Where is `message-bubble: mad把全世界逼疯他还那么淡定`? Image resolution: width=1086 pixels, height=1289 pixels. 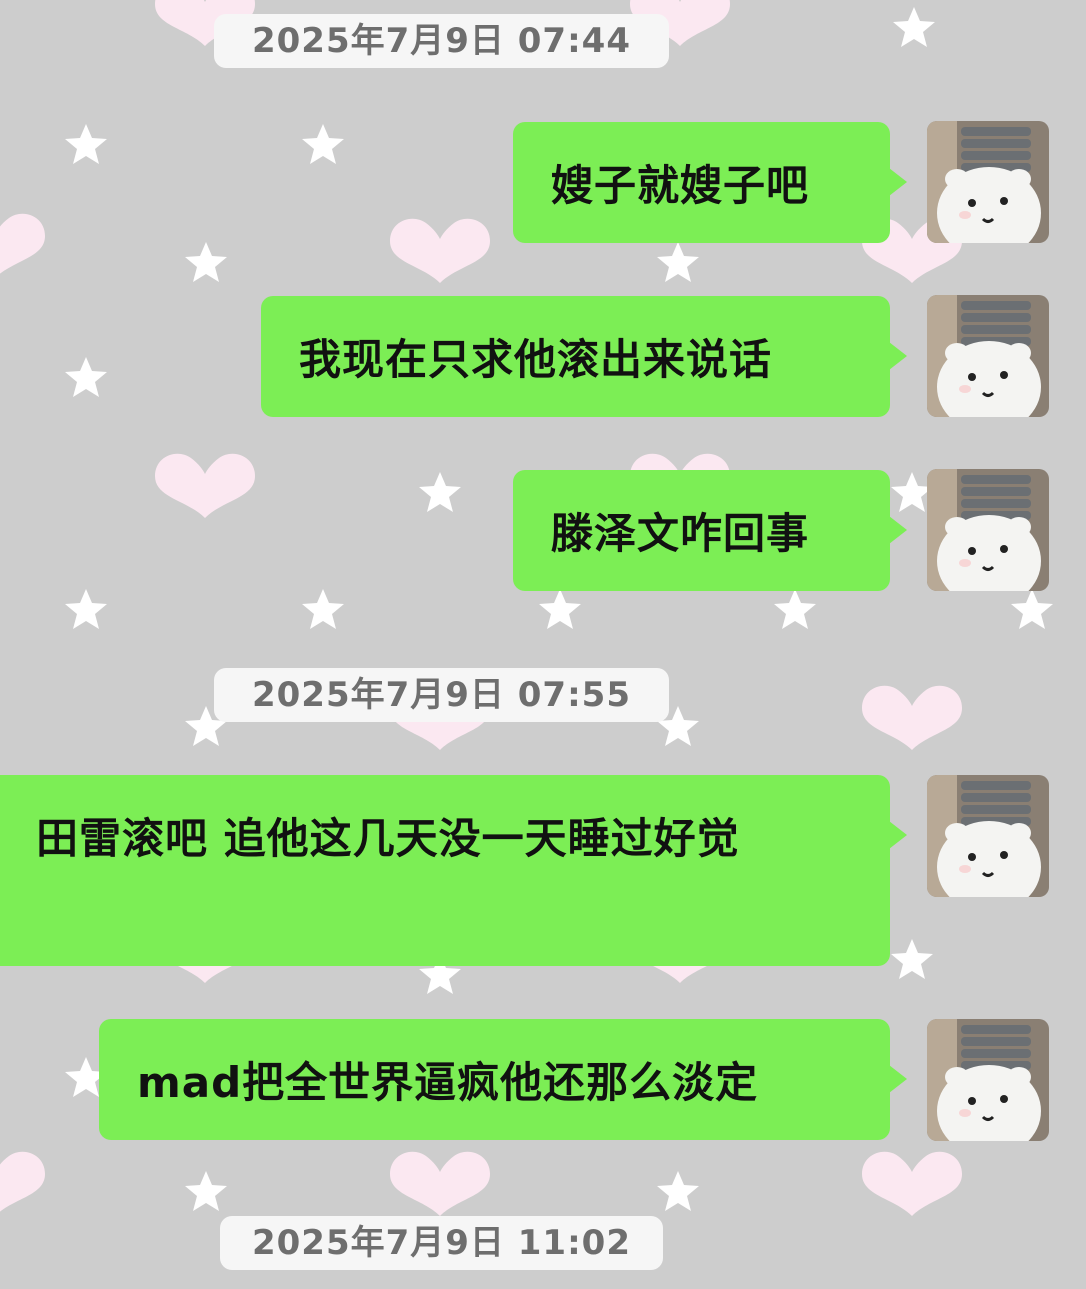
message-bubble: mad把全世界逼疯他还那么淡定 is located at coordinates (503, 1079).